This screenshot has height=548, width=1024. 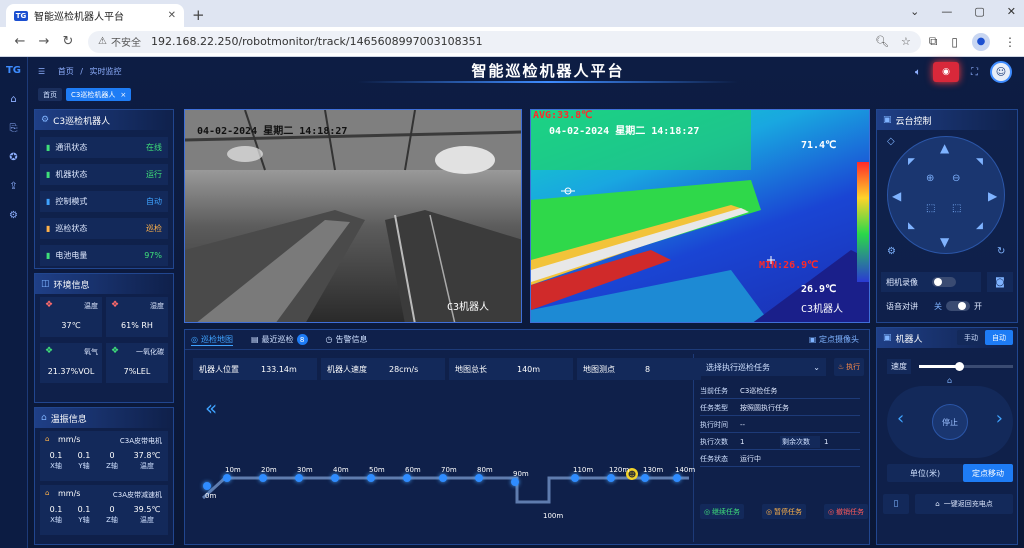 I want to click on ptz-joystick: ▲ ▼ ◀ ▶ ◤ ◥ ◣ ◢ ⊕ ⊖ ⬚ ⬚, so click(x=946, y=195).